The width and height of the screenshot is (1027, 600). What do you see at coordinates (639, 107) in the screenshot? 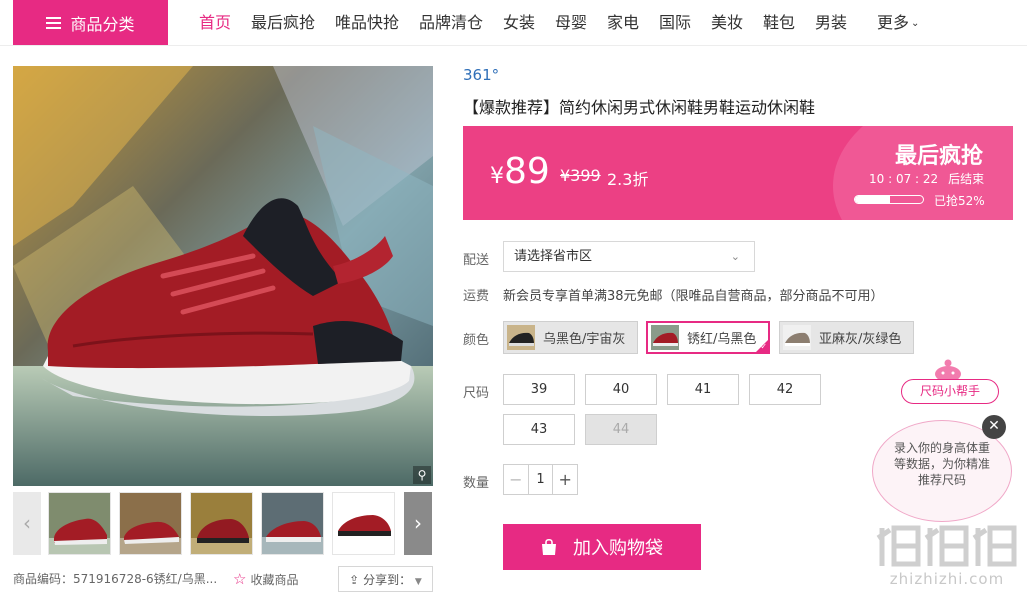
I see `product-title: 【爆款推荐】简约休闲男式休闲鞋男鞋运动休闲鞋` at bounding box center [639, 107].